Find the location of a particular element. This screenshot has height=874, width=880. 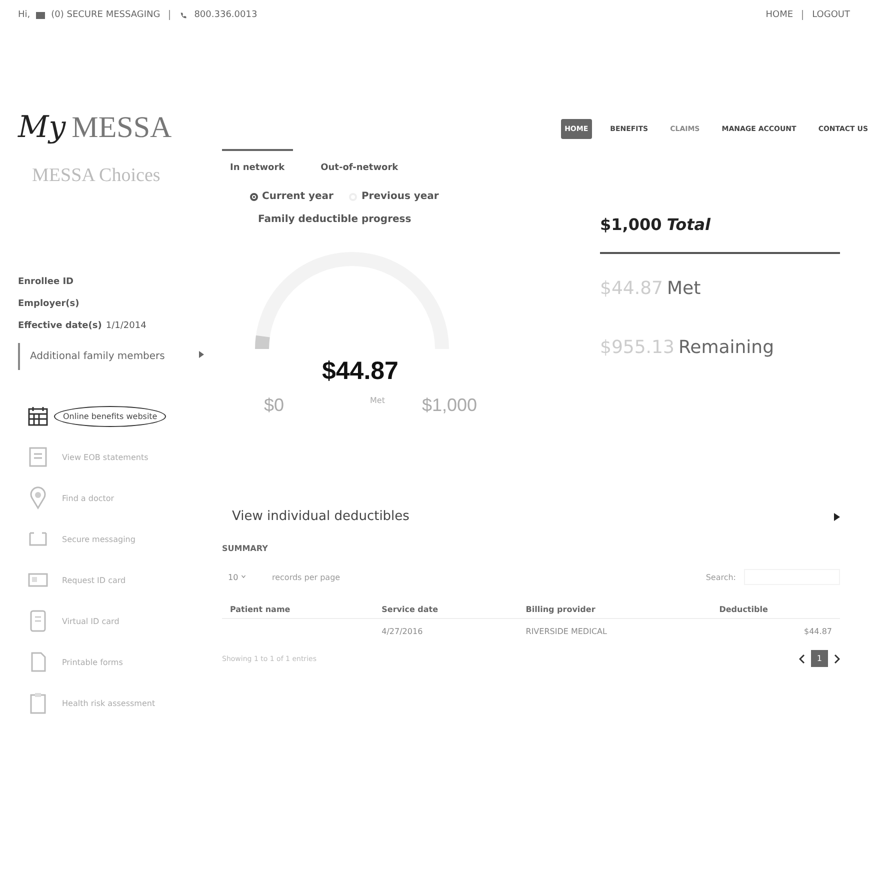

page-button: 1 is located at coordinates (819, 658).